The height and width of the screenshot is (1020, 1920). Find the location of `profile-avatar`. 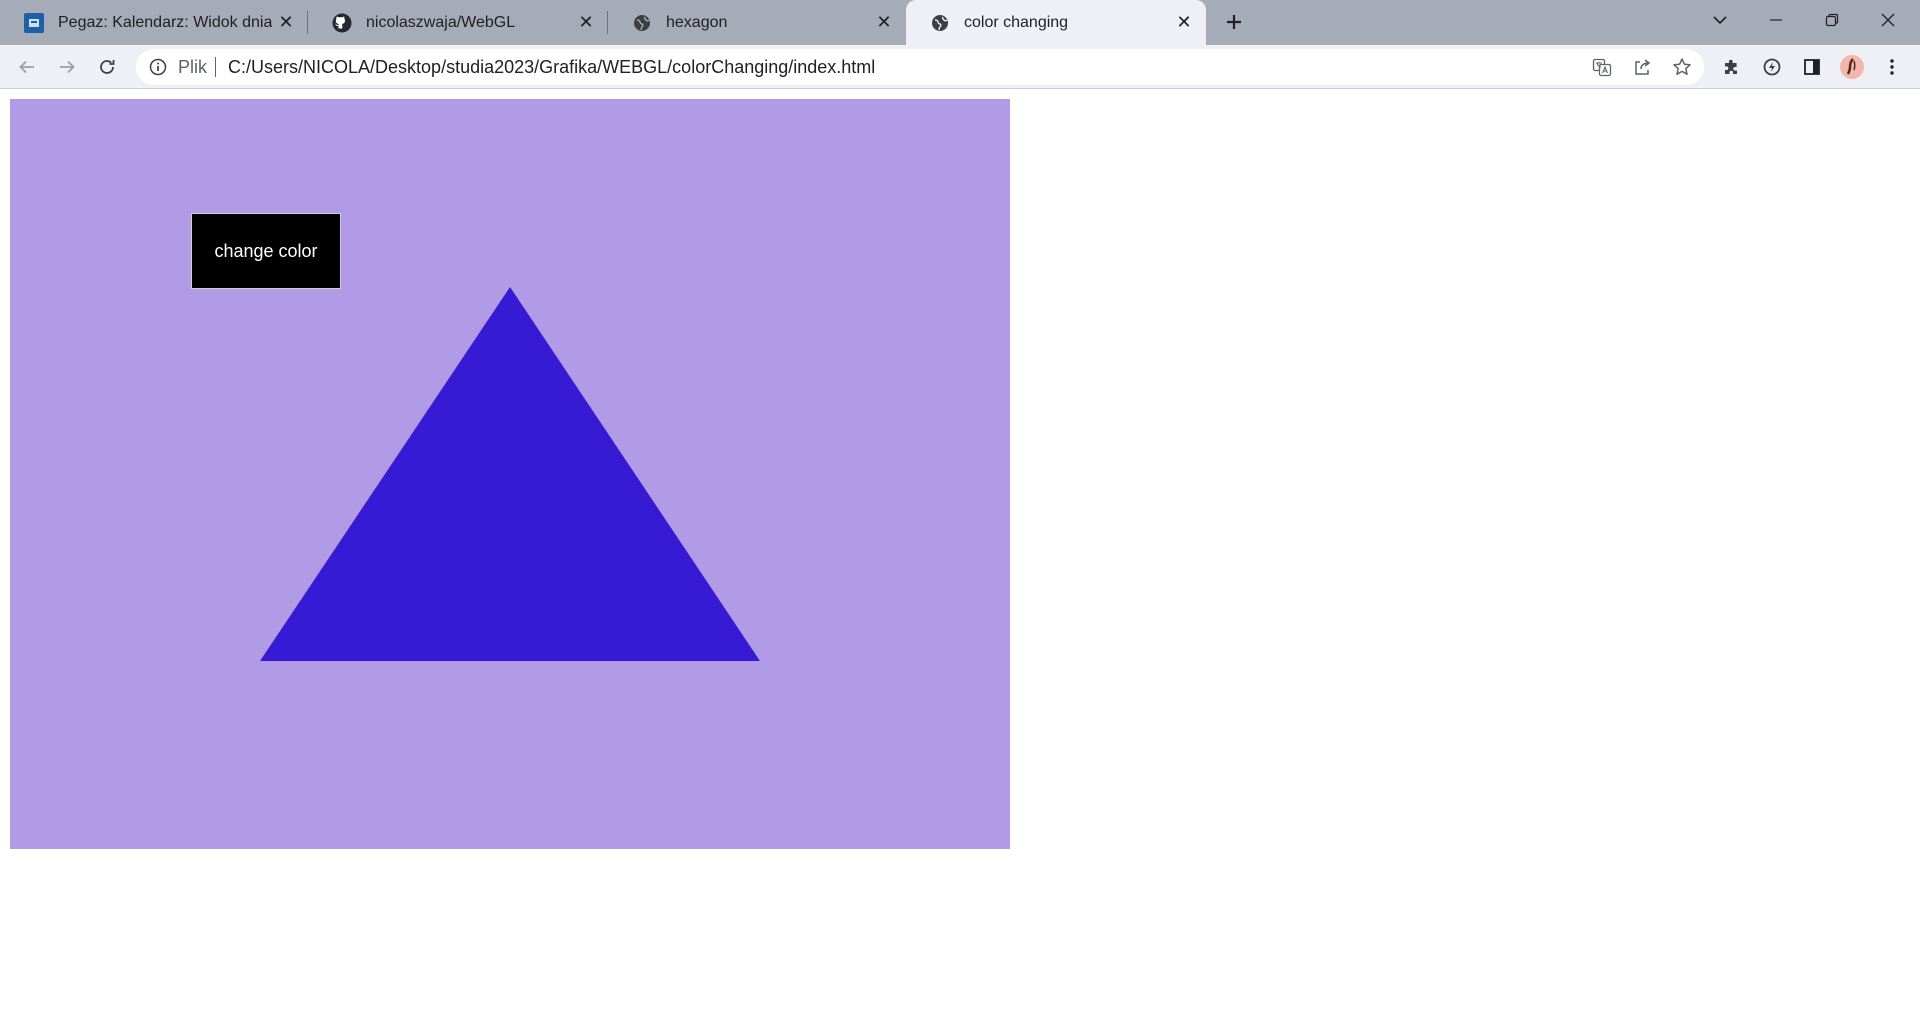

profile-avatar is located at coordinates (1852, 67).